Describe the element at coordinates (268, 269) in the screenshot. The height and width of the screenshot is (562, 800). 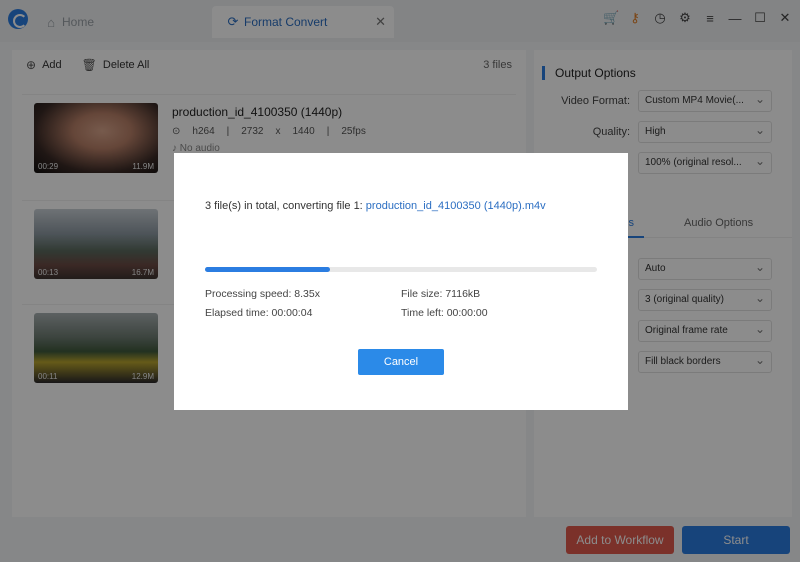
I see `progress-fill` at that location.